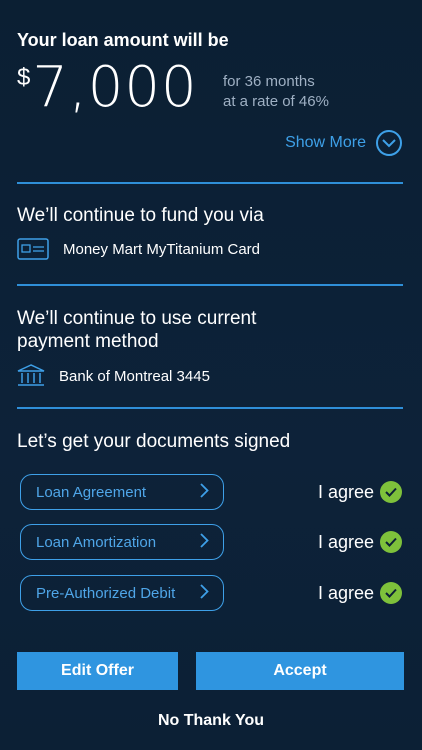  Describe the element at coordinates (123, 40) in the screenshot. I see `loan-title: Your loan amount will be` at that location.